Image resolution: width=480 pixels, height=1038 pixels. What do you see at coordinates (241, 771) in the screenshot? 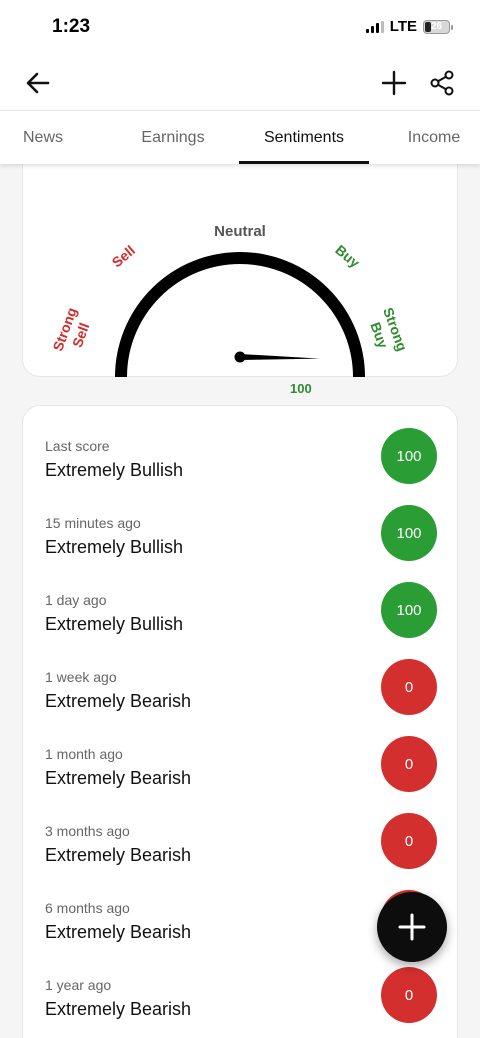
I see `history-row: 1 month ago Extremely Bearish 0` at bounding box center [241, 771].